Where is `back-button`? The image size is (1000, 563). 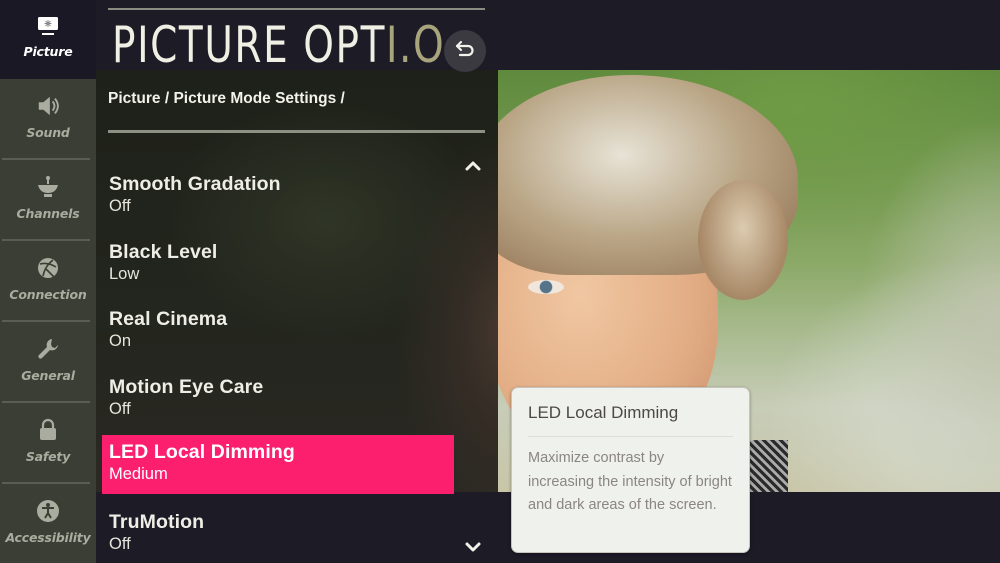 back-button is located at coordinates (465, 51).